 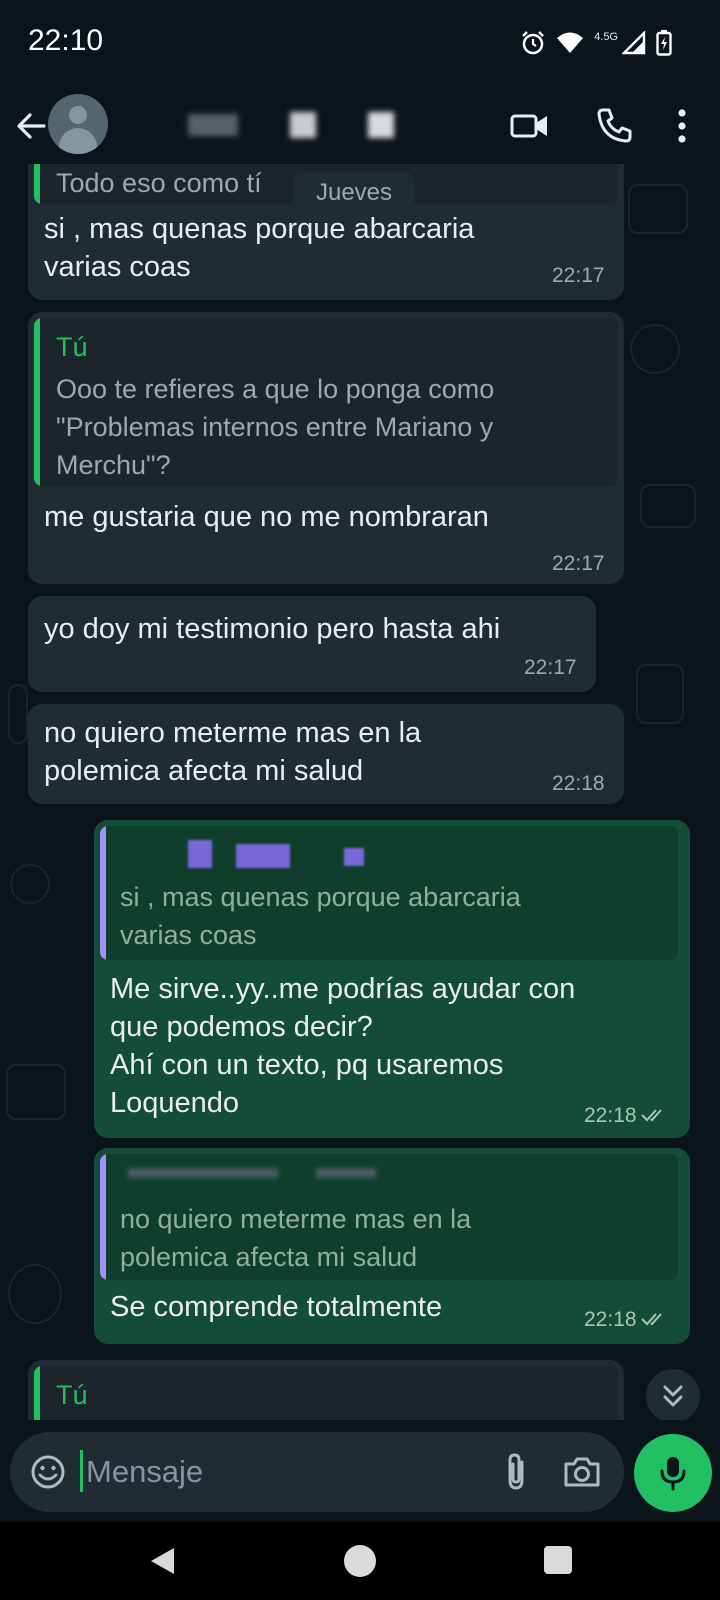 What do you see at coordinates (326, 1393) in the screenshot?
I see `quoted-message: Tú` at bounding box center [326, 1393].